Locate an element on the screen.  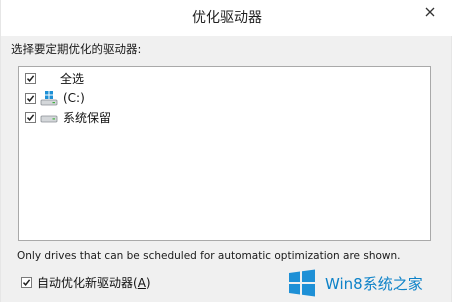
auto-optimize-label-prefix: 自动优化新驱动器( is located at coordinates (87, 282).